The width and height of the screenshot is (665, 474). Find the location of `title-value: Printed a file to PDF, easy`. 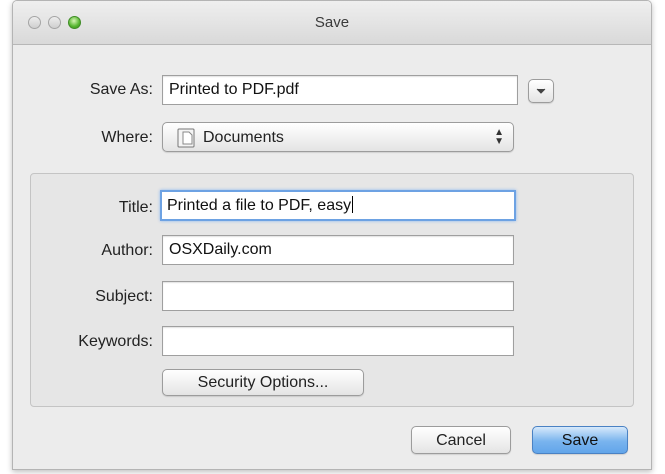

title-value: Printed a file to PDF, easy is located at coordinates (259, 205).